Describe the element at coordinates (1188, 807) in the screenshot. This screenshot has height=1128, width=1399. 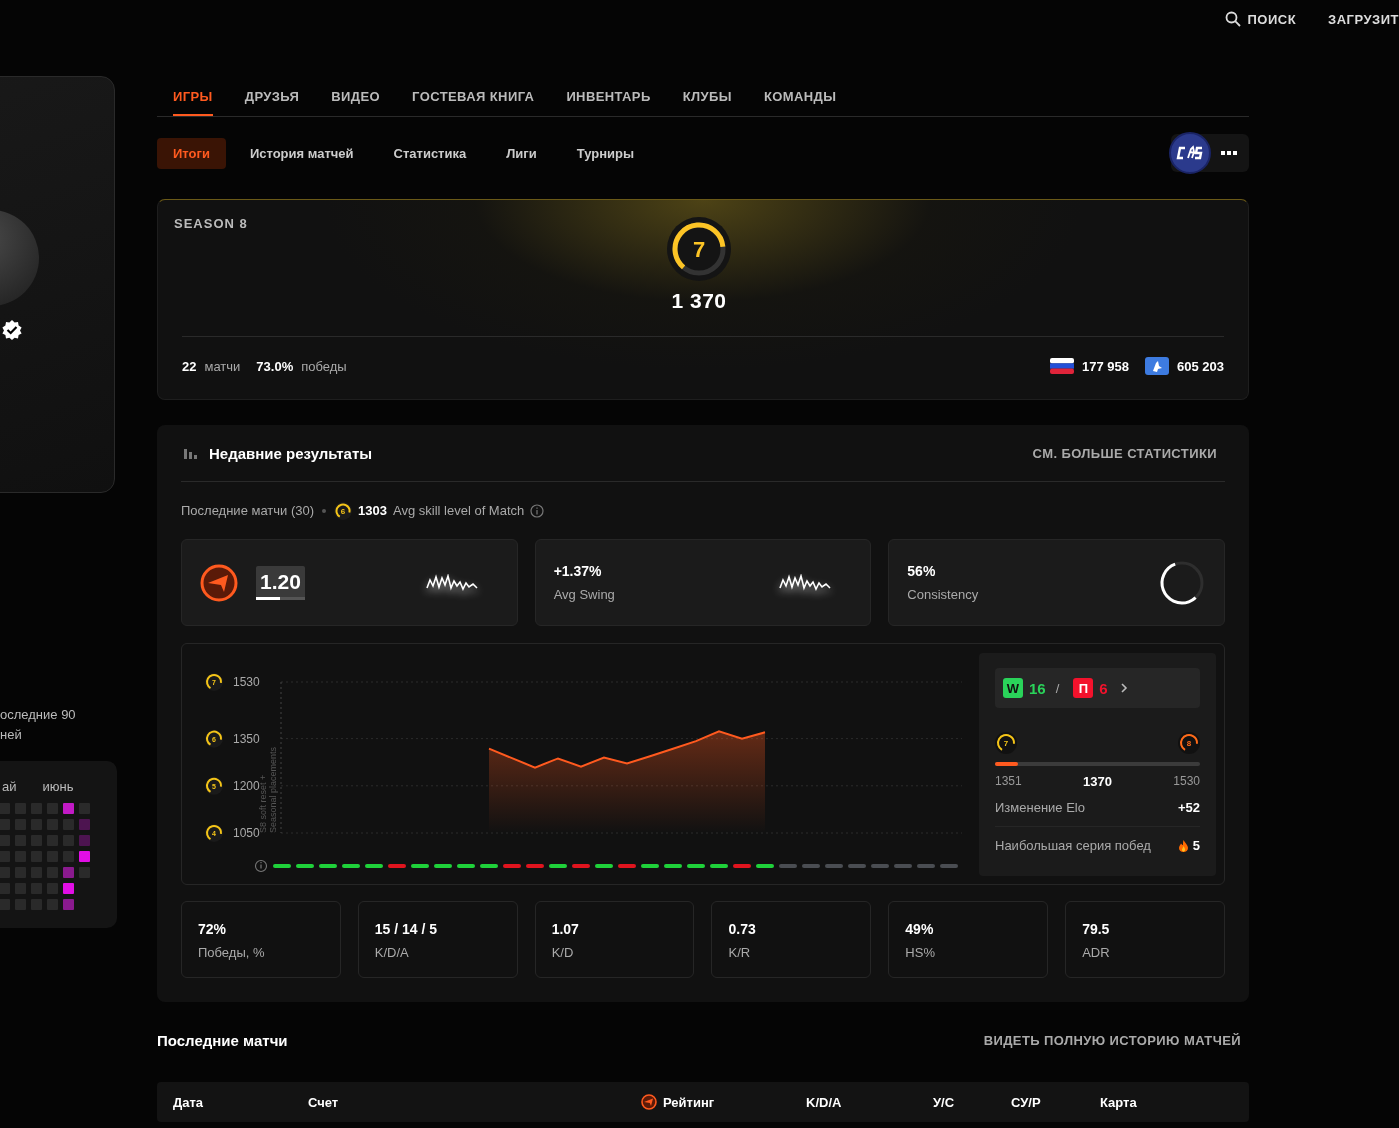
I see `summary-value: +52` at that location.